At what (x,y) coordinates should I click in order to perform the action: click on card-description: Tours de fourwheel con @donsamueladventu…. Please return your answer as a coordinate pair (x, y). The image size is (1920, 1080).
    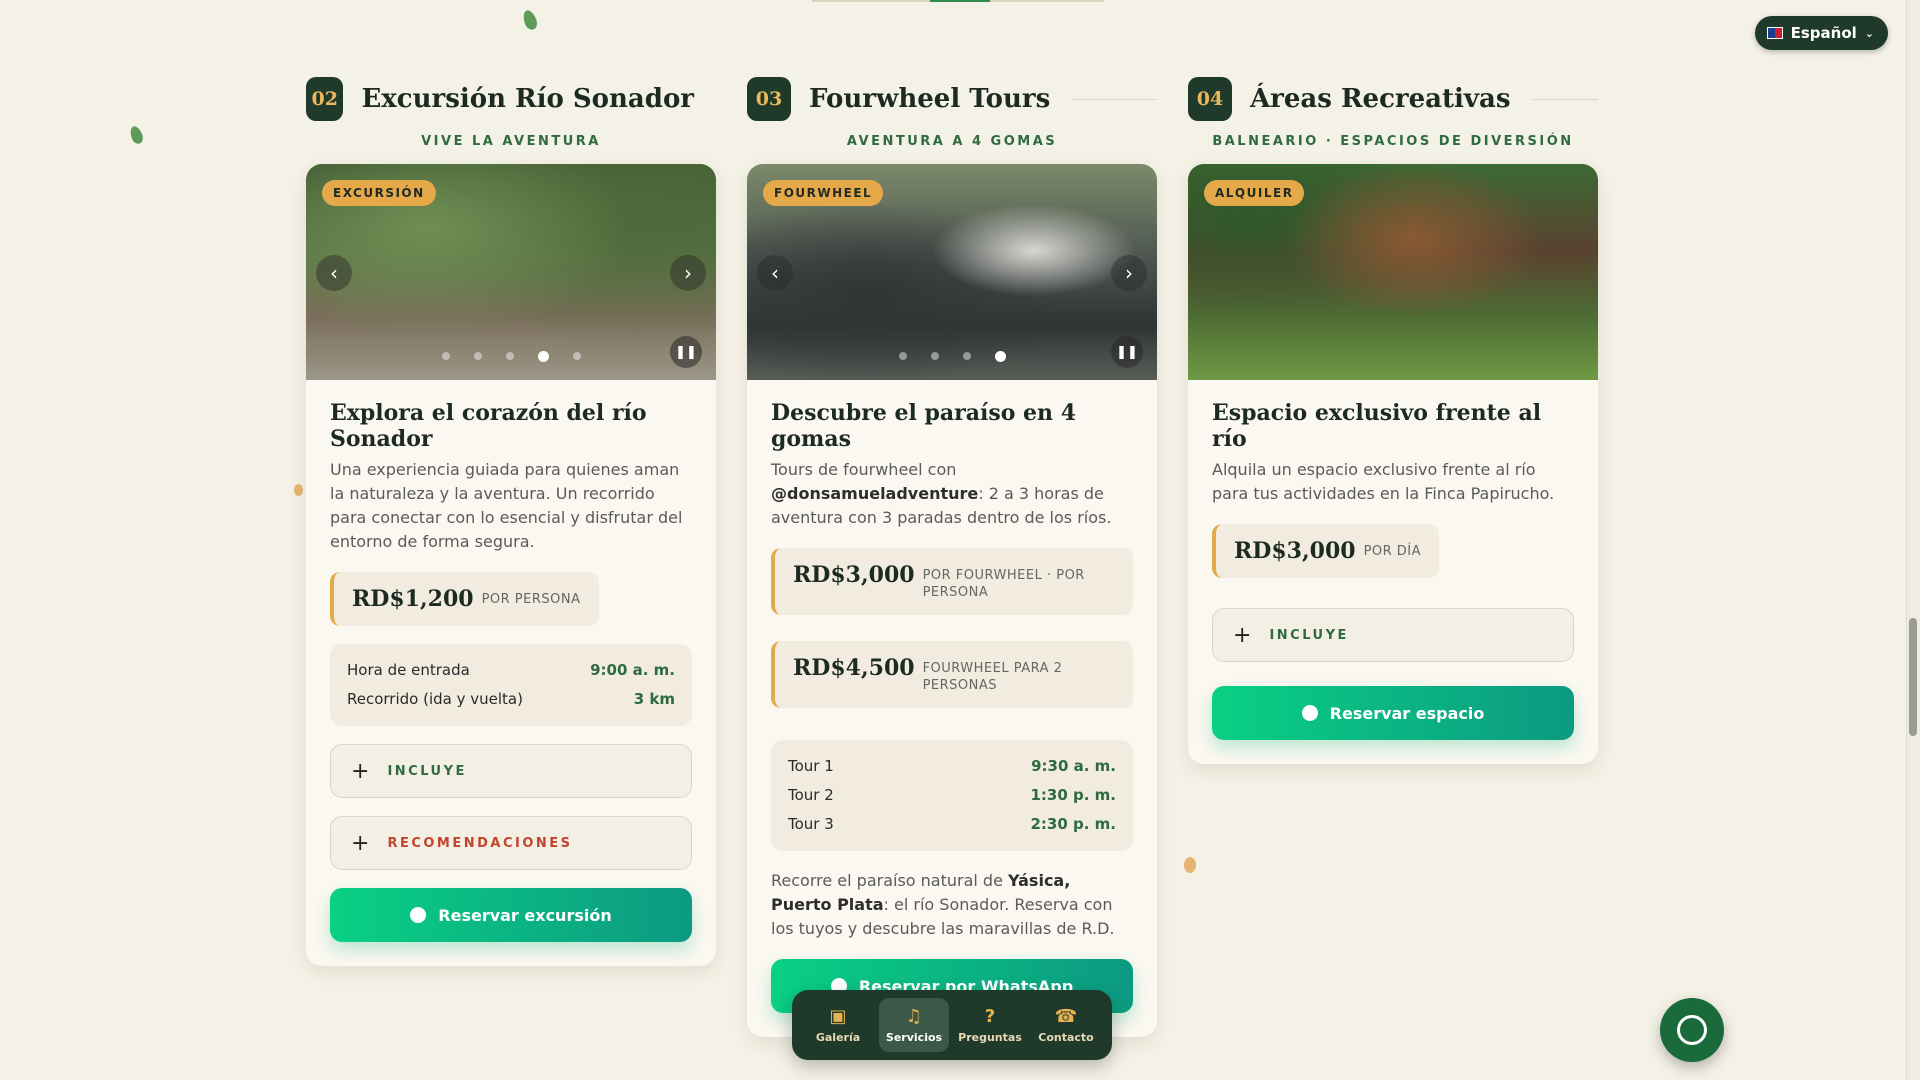
    Looking at the image, I should click on (952, 494).